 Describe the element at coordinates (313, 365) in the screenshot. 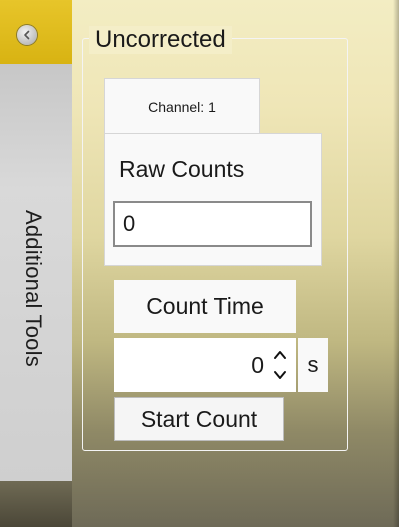

I see `count-time-unit: s` at that location.